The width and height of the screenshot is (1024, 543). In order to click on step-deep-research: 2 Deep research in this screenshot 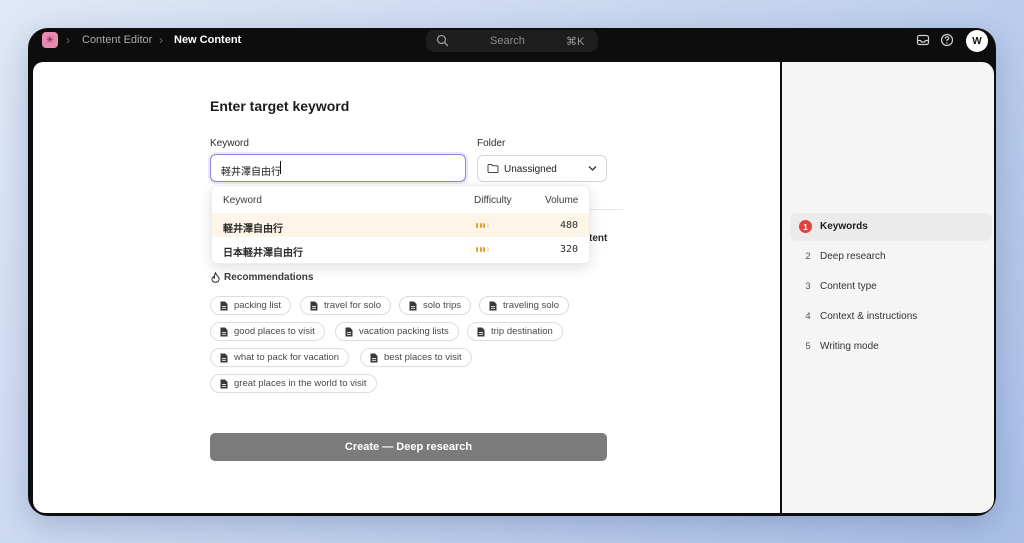, I will do `click(891, 257)`.